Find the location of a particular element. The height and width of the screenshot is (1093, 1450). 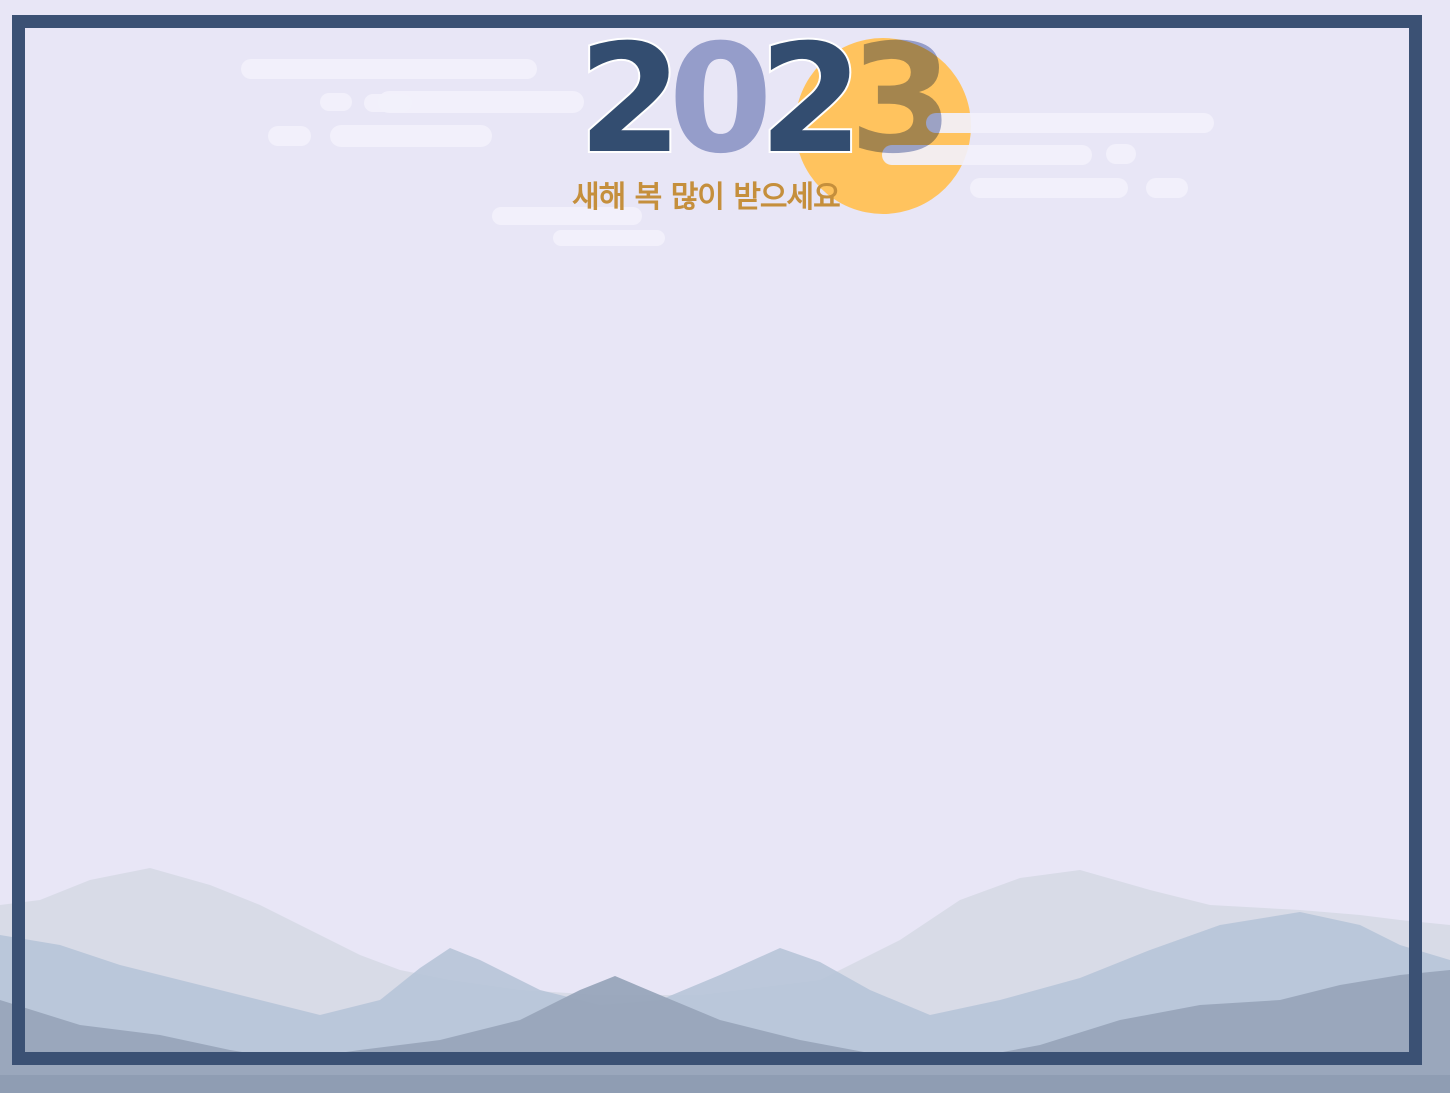

year-digit: 3 is located at coordinates (901, 100).